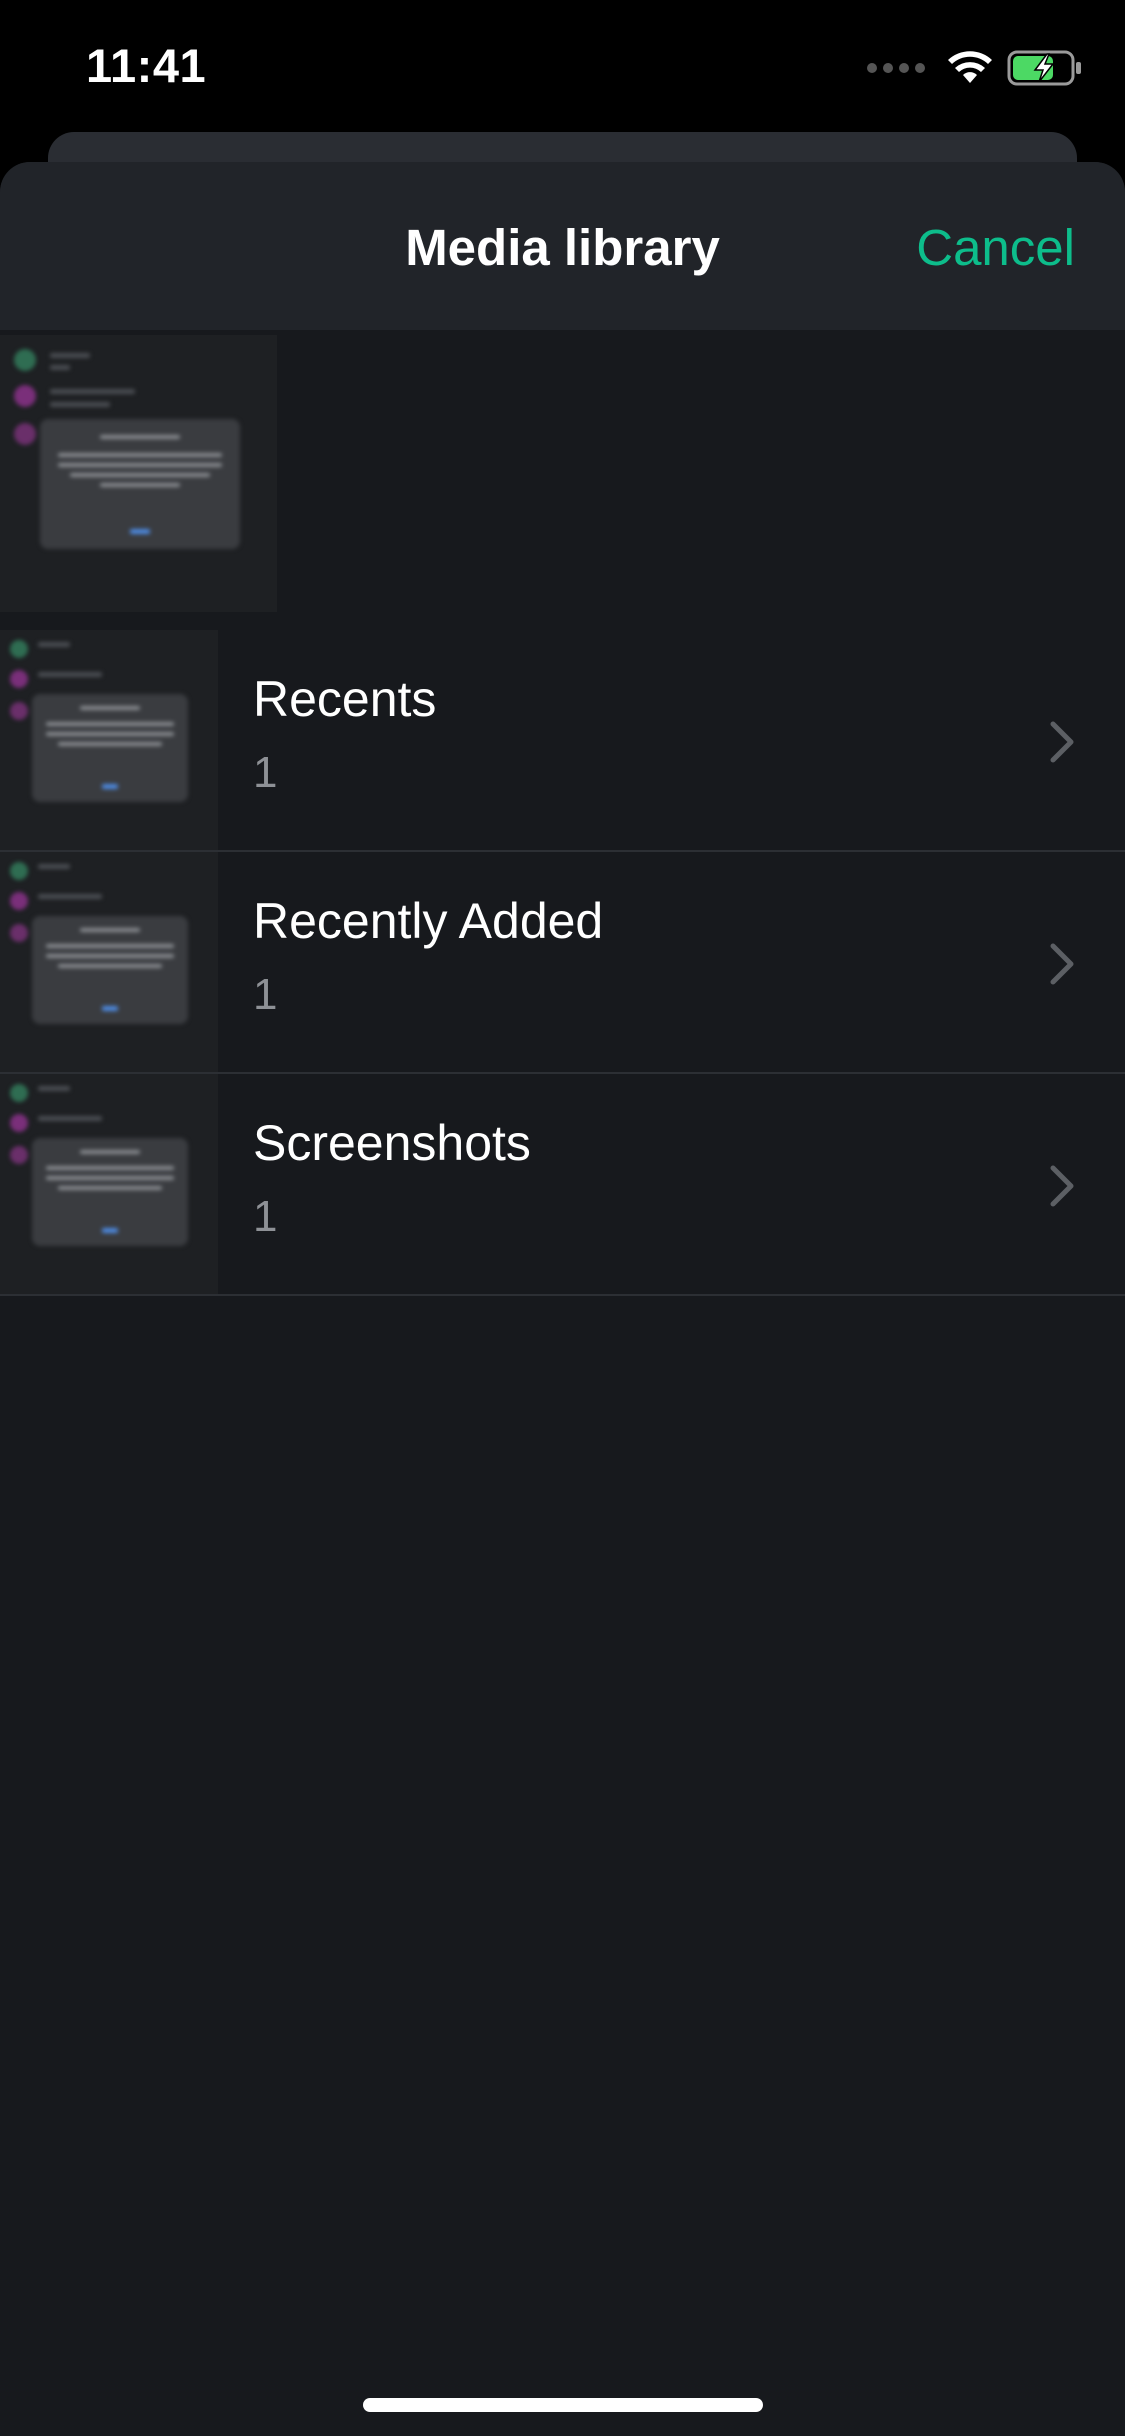  What do you see at coordinates (995, 247) in the screenshot?
I see `cancel-button: Cancel` at bounding box center [995, 247].